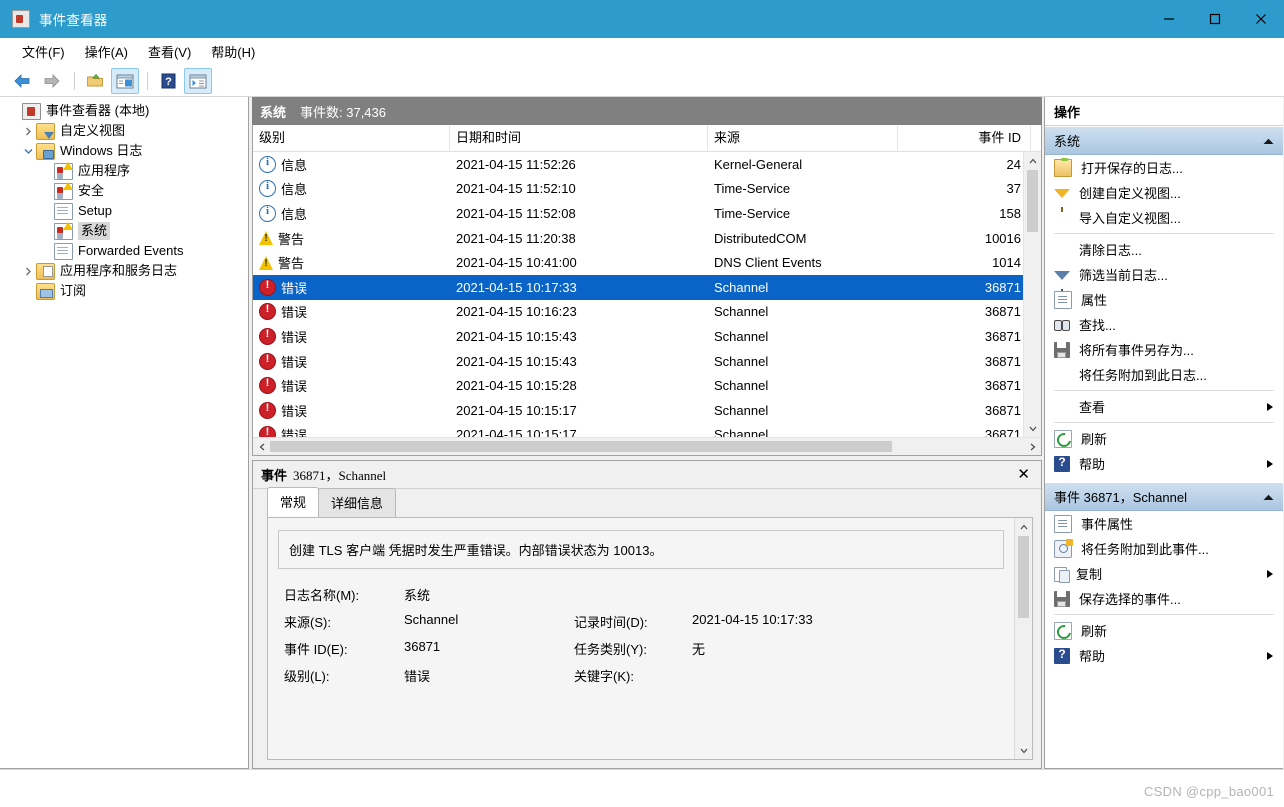 The width and height of the screenshot is (1284, 807). I want to click on event-list-horizontal-scrollbar, so click(647, 446).